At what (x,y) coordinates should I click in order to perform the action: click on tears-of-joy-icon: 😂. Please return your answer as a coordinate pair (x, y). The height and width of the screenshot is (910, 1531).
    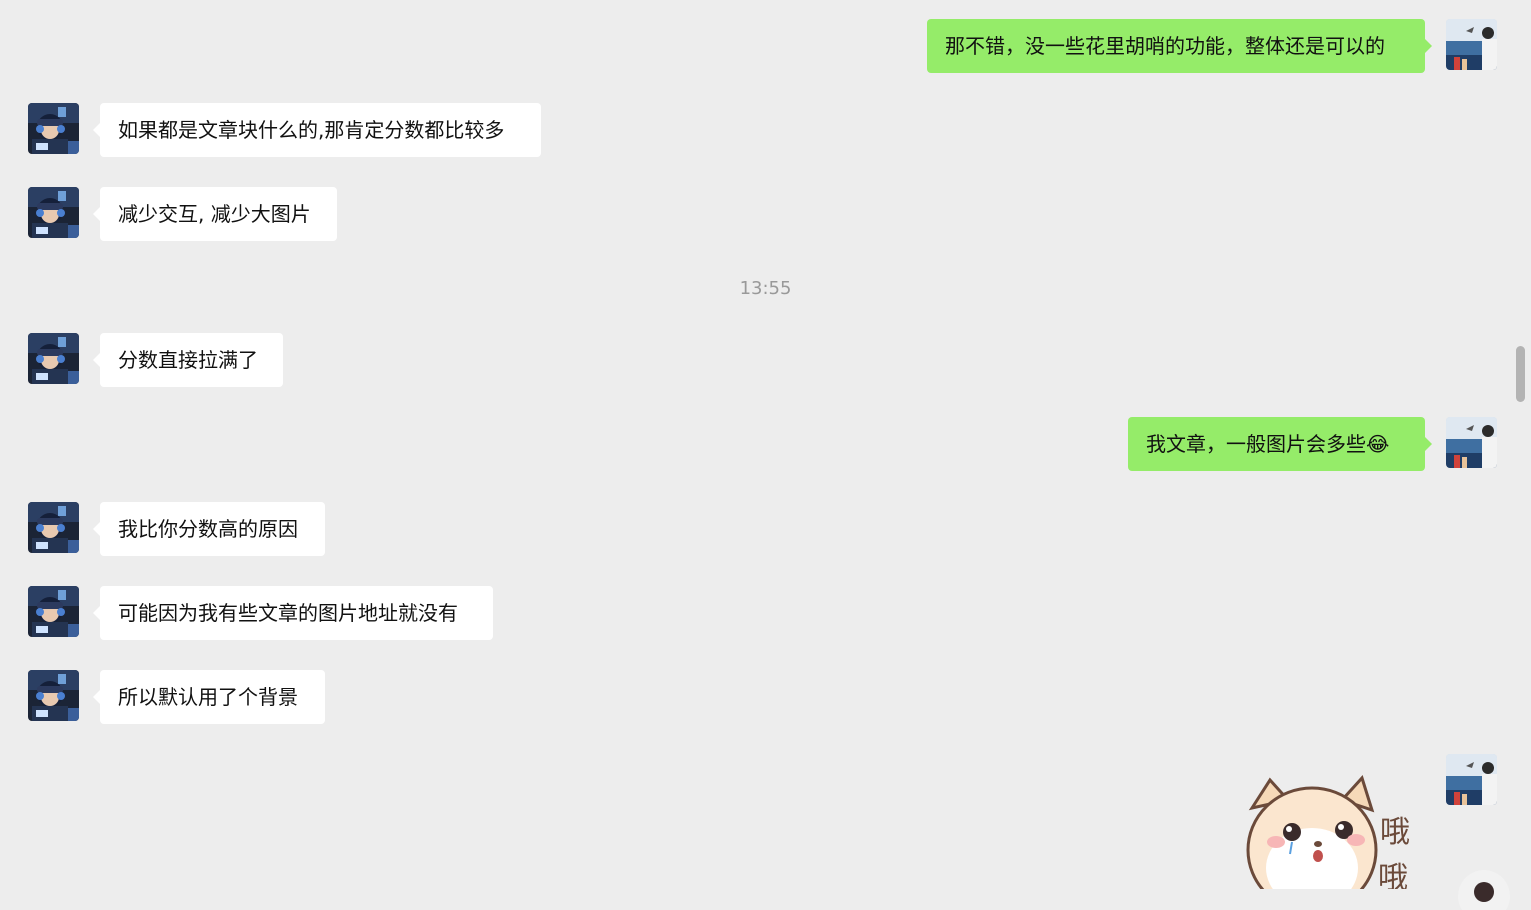
    Looking at the image, I should click on (1378, 444).